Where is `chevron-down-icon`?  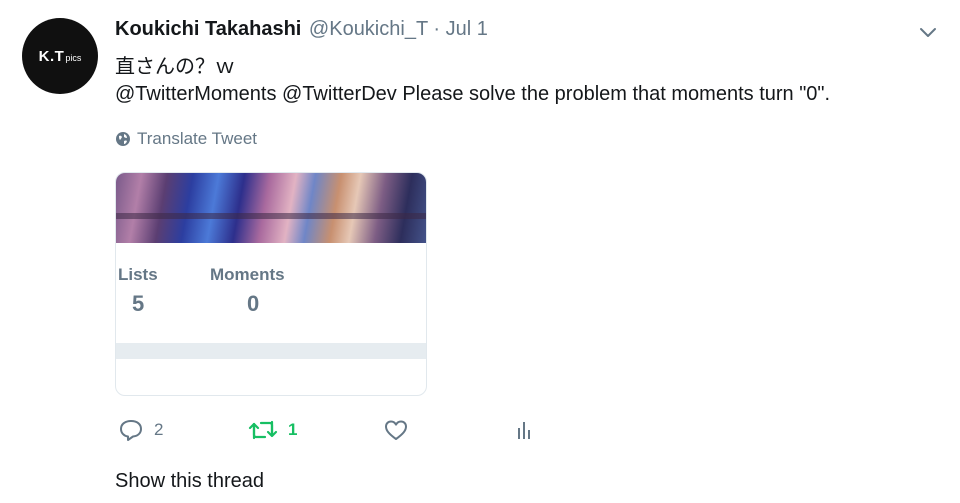
chevron-down-icon is located at coordinates (928, 33).